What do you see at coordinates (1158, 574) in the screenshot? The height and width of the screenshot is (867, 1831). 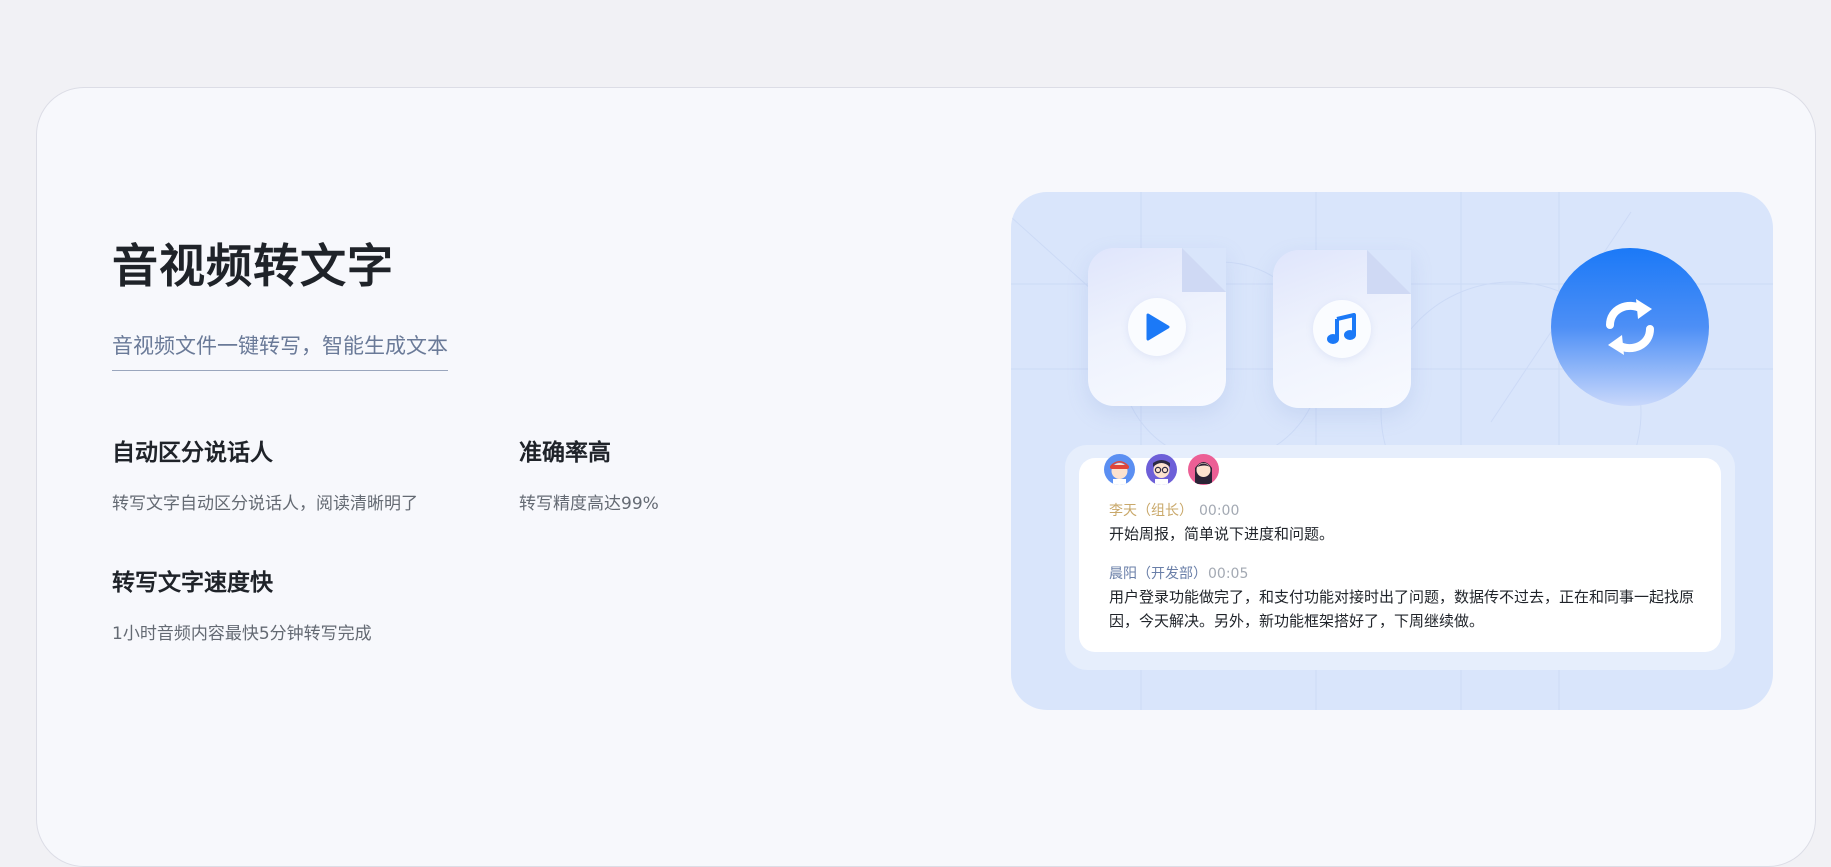 I see `speaker-name: 晨阳（开发部）` at bounding box center [1158, 574].